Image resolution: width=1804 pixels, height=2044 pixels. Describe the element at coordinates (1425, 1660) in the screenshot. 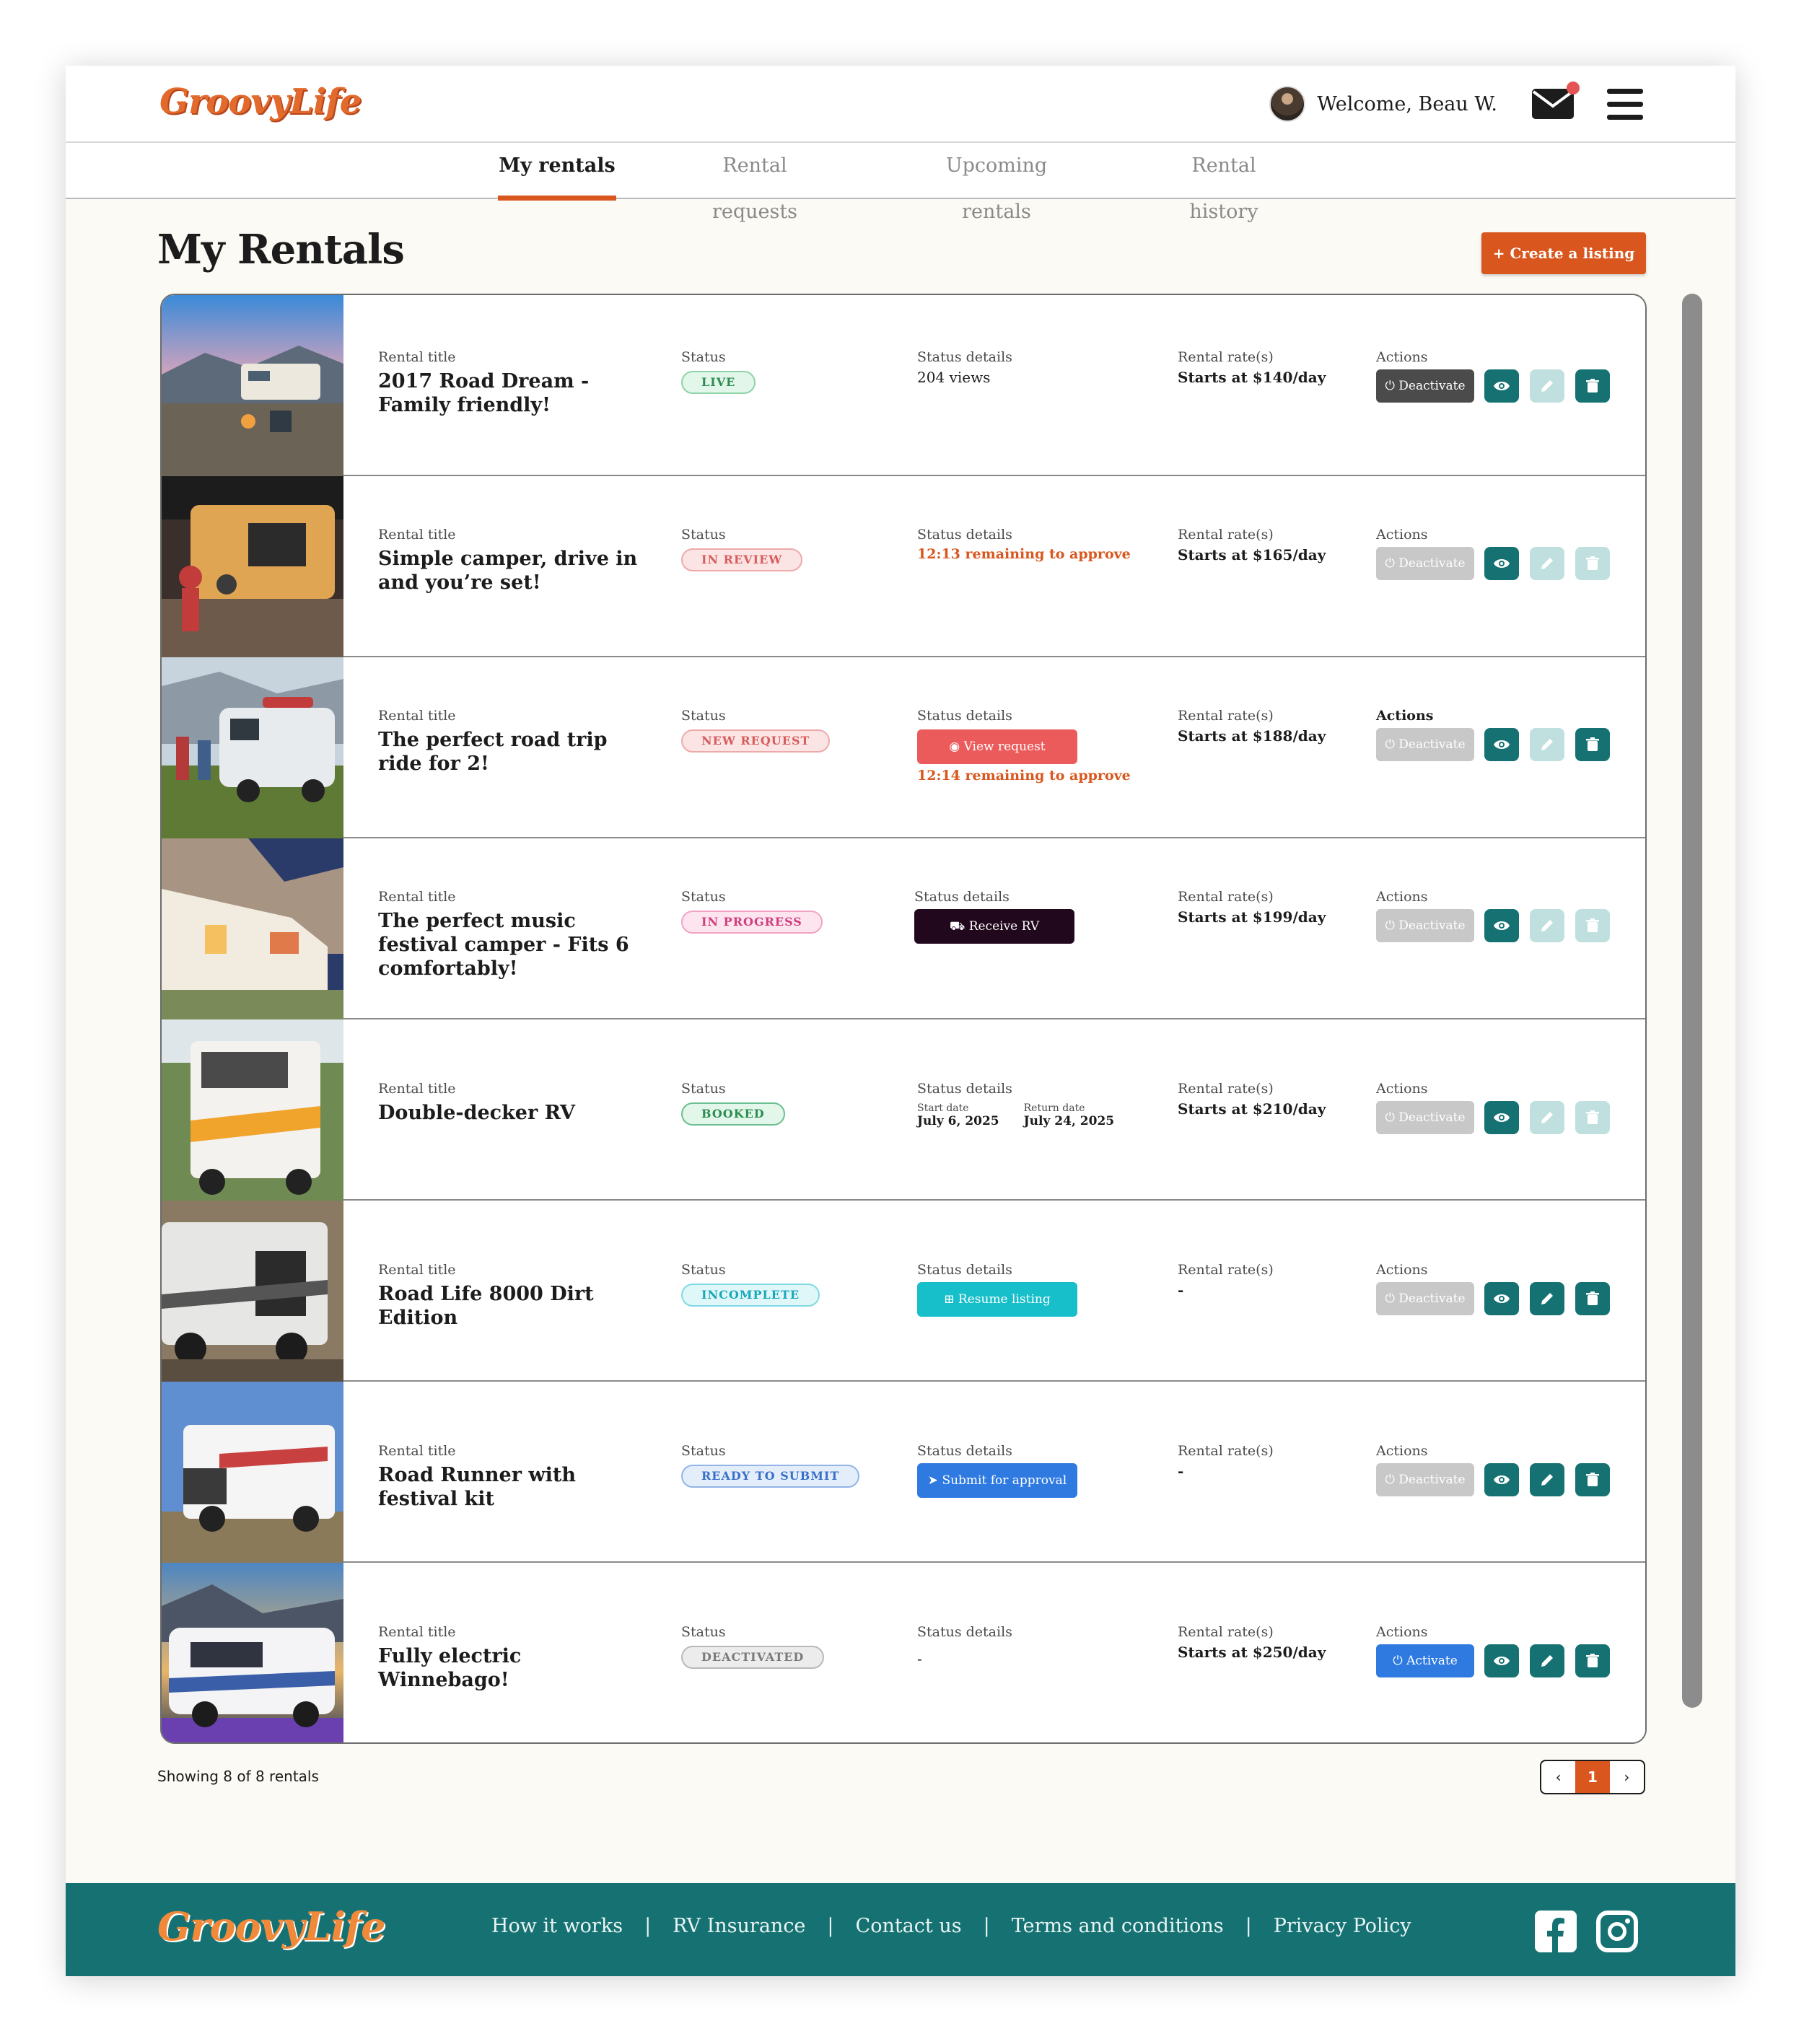

I see `activate-button: ⏻ Activate` at that location.